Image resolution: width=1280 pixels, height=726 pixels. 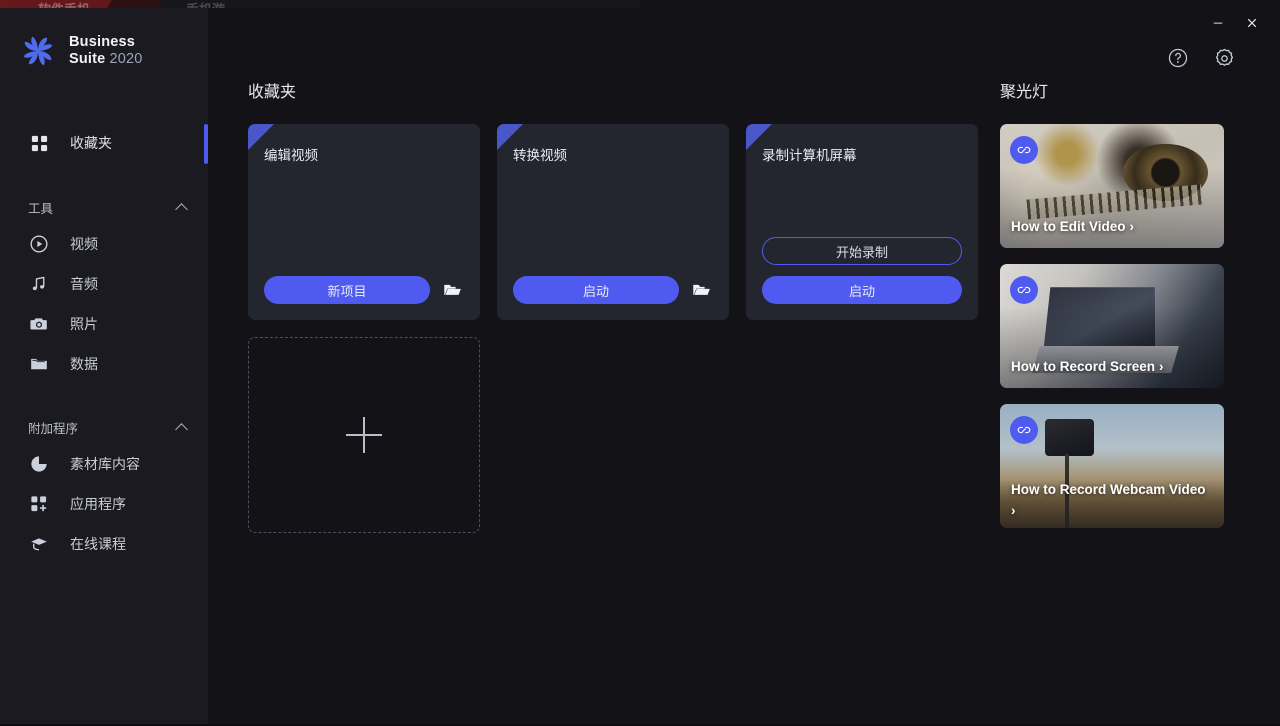 What do you see at coordinates (104, 284) in the screenshot?
I see `sidebar-item-audio: 音频` at bounding box center [104, 284].